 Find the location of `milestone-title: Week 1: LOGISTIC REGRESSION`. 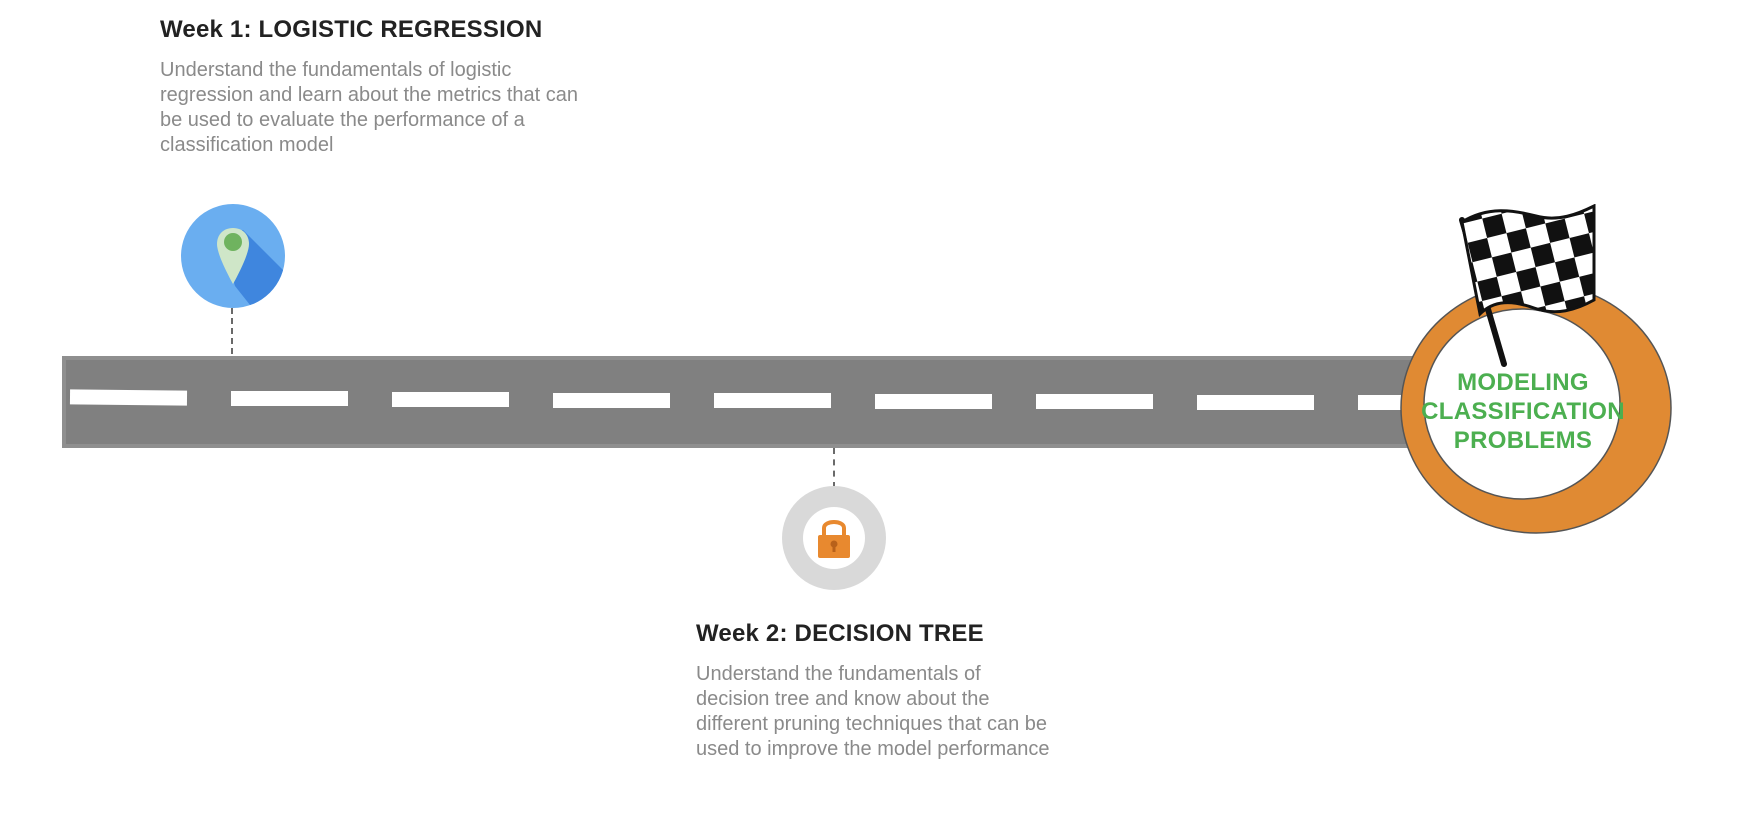

milestone-title: Week 1: LOGISTIC REGRESSION is located at coordinates (351, 29).